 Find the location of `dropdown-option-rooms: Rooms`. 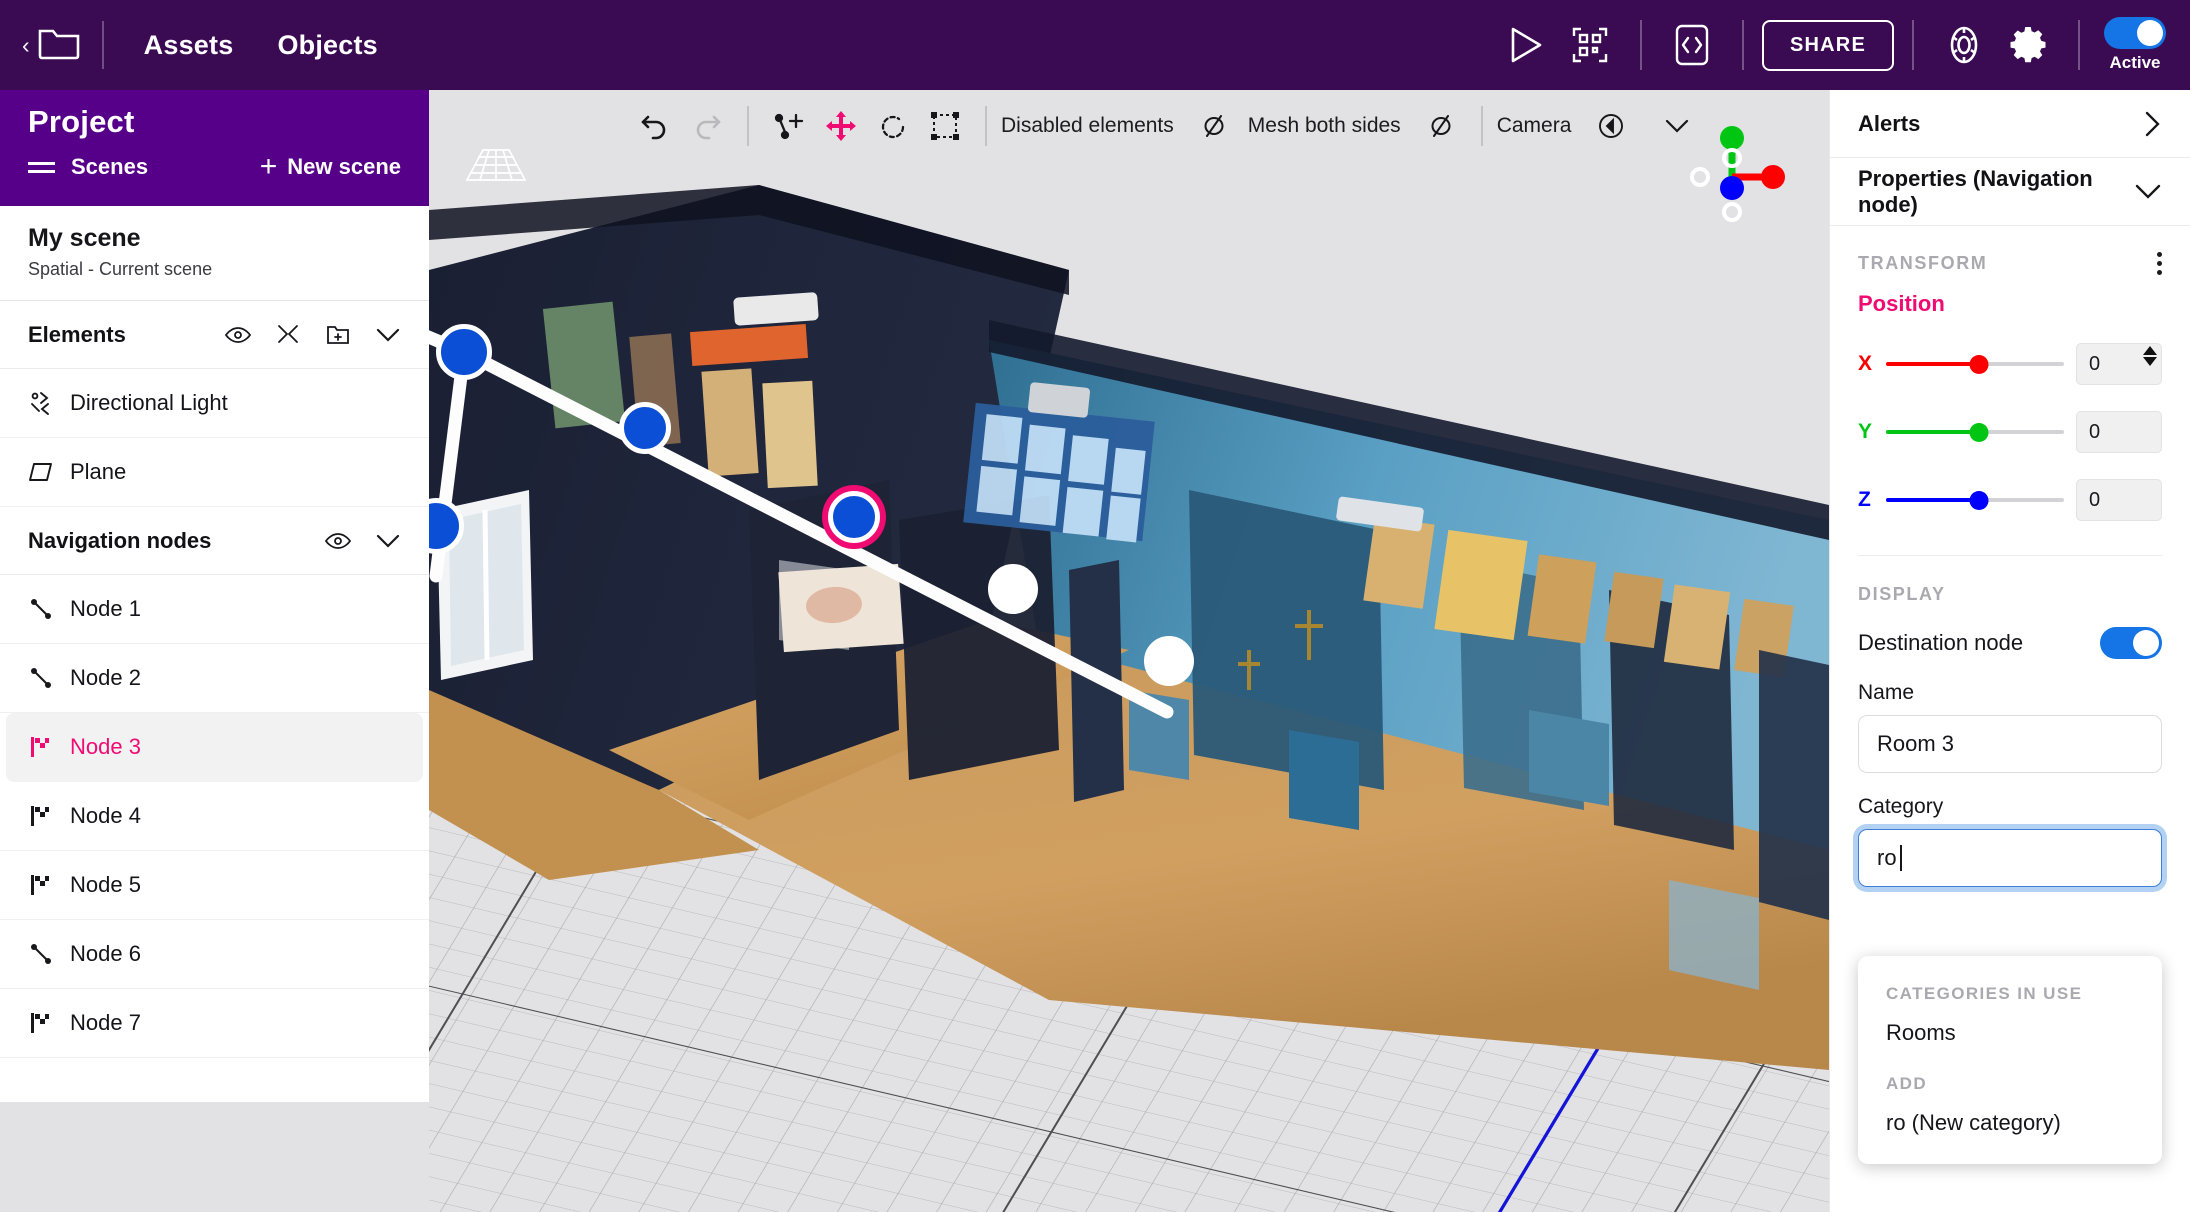

dropdown-option-rooms: Rooms is located at coordinates (2010, 1028).